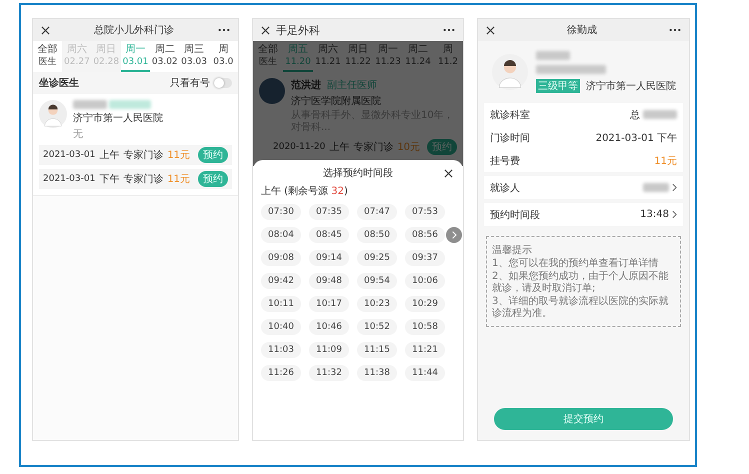  What do you see at coordinates (78, 134) in the screenshot?
I see `doctor-note: 无` at bounding box center [78, 134].